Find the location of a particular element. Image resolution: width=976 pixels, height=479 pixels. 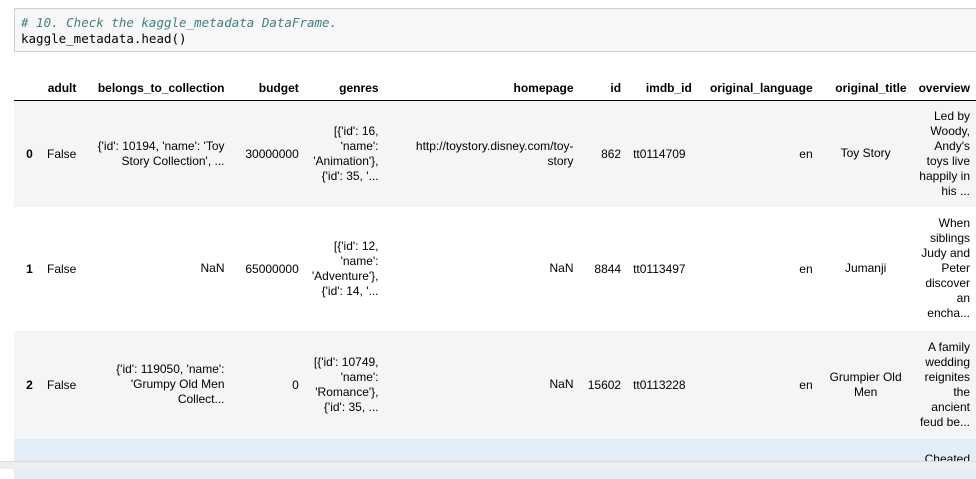

cell-budget: 30000000 is located at coordinates (272, 153).